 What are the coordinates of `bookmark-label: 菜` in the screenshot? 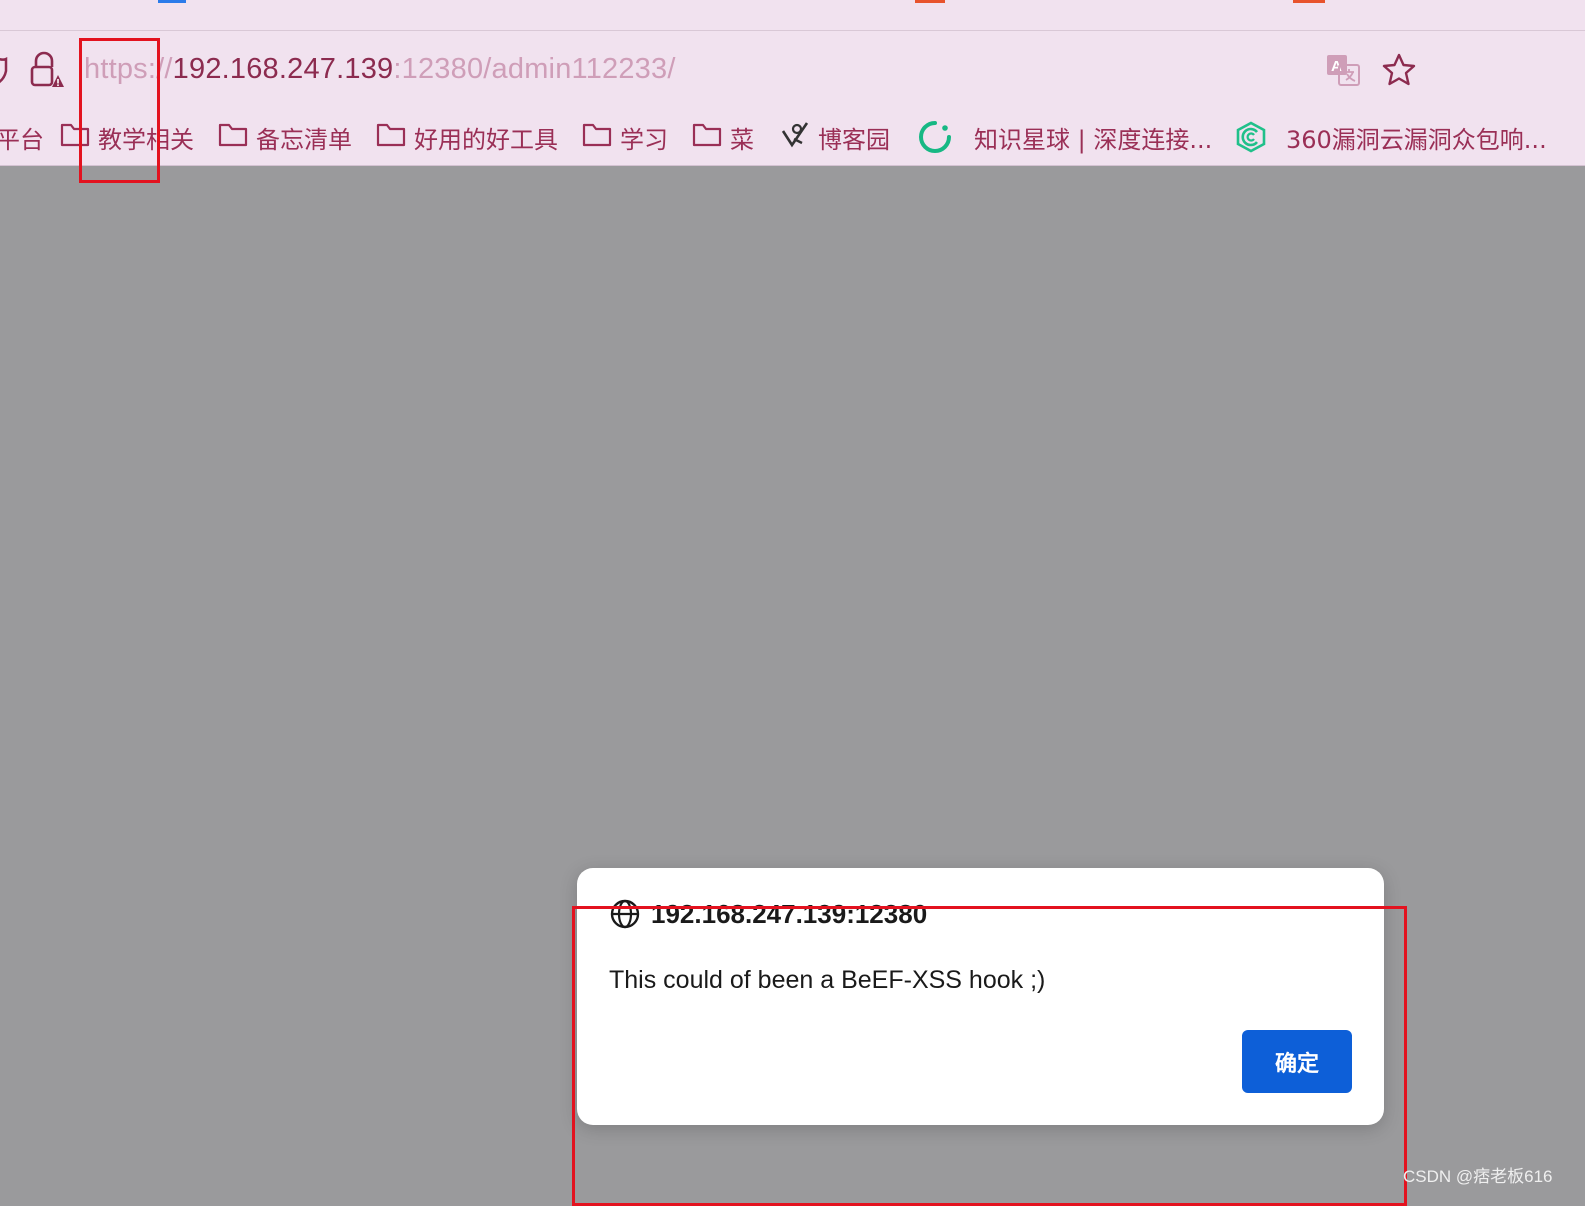 It's located at (742, 139).